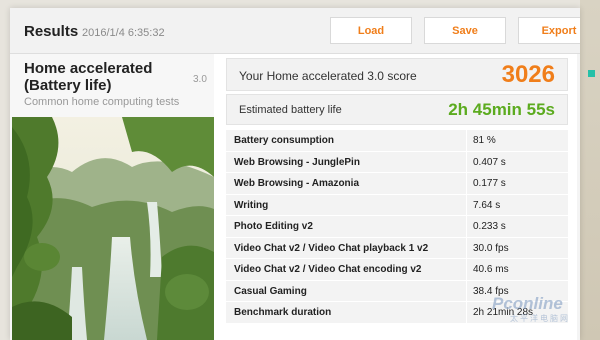 Image resolution: width=600 pixels, height=340 pixels. What do you see at coordinates (102, 102) in the screenshot?
I see `test-description: Common home computing tests` at bounding box center [102, 102].